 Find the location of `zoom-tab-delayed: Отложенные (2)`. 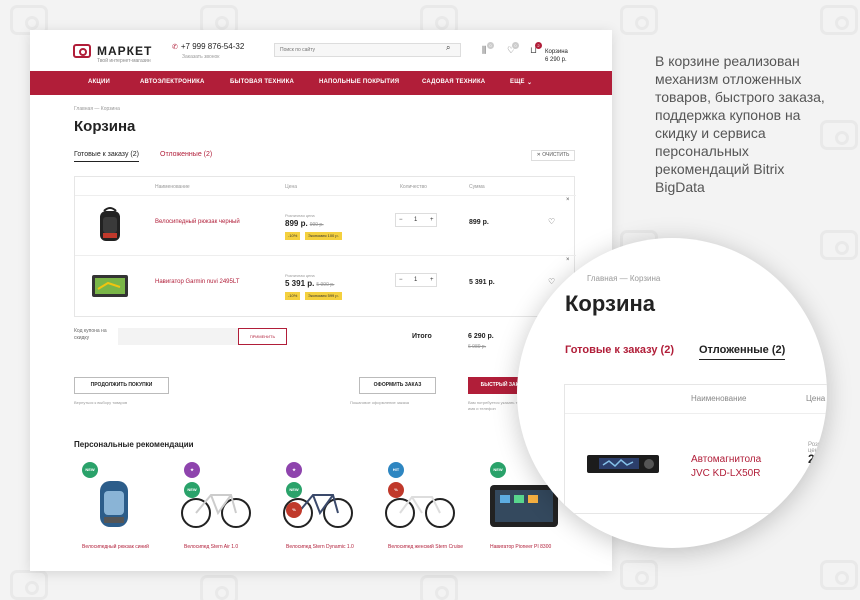

zoom-tab-delayed: Отложенные (2) is located at coordinates (742, 352).